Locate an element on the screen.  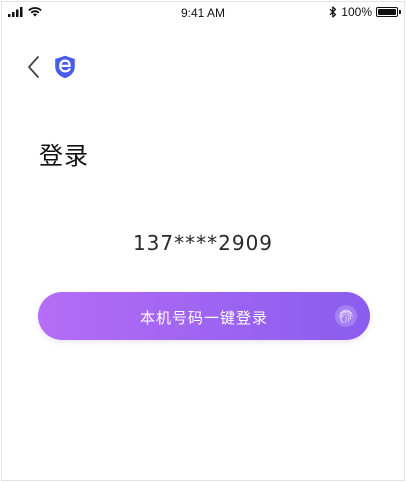
battery-tip is located at coordinates (400, 12).